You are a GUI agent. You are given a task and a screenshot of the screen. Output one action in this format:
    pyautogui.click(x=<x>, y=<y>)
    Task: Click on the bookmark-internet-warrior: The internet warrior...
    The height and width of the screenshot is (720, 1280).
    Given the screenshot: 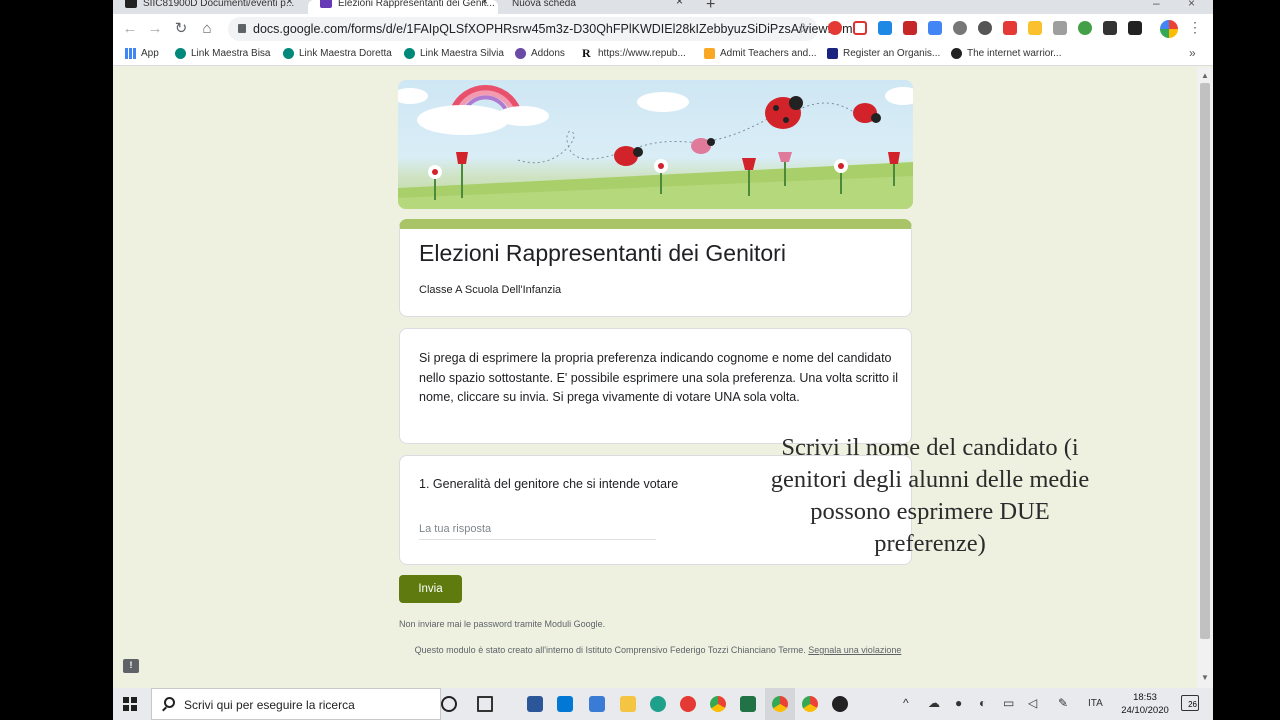 What is the action you would take?
    pyautogui.click(x=1006, y=53)
    